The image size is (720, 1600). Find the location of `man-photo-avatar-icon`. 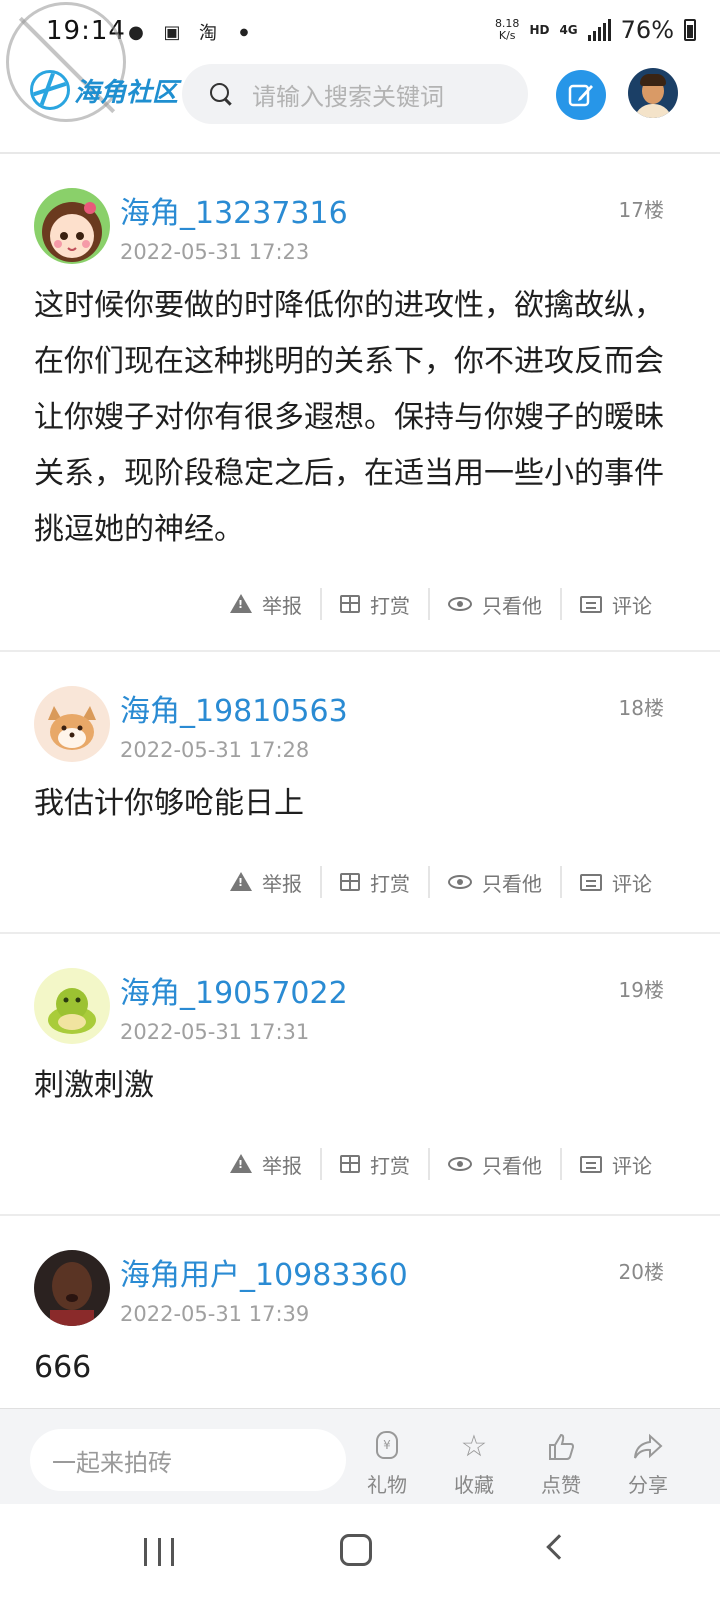

man-photo-avatar-icon is located at coordinates (72, 1288).